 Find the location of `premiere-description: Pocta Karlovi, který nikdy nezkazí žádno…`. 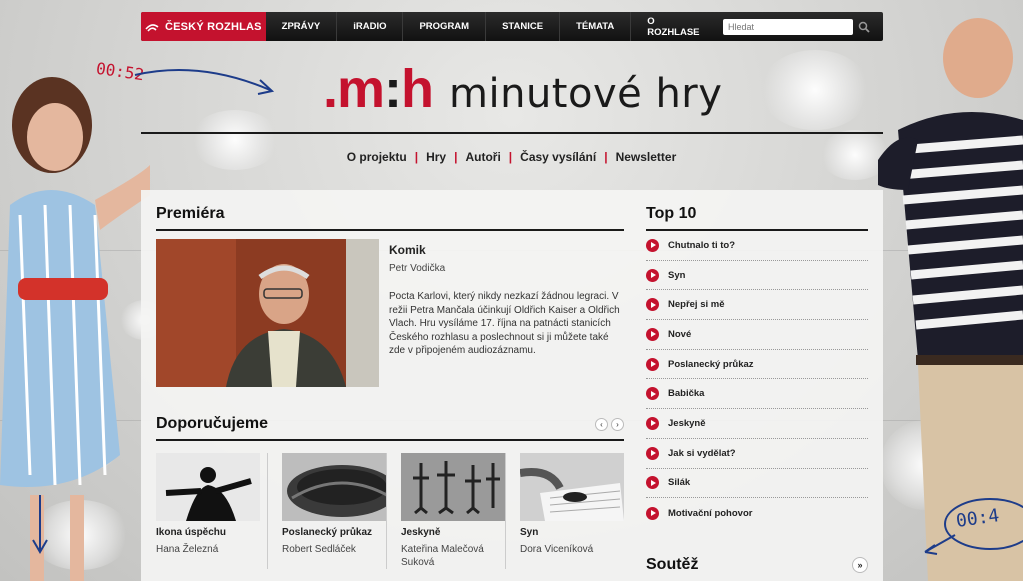

premiere-description: Pocta Karlovi, který nikdy nezkazí žádno… is located at coordinates (504, 323).